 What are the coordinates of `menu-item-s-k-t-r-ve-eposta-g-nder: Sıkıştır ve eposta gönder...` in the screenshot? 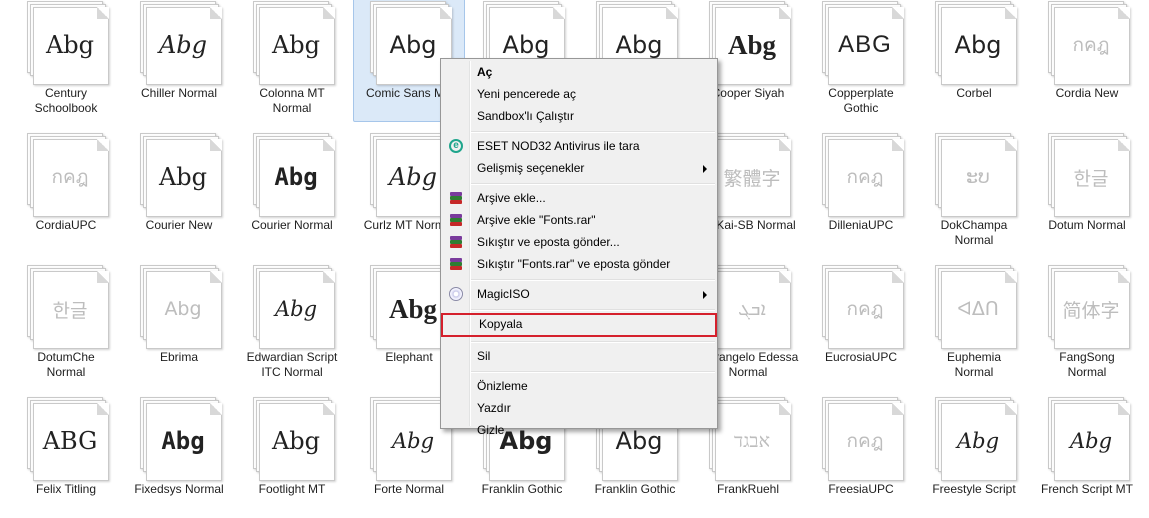 It's located at (579, 242).